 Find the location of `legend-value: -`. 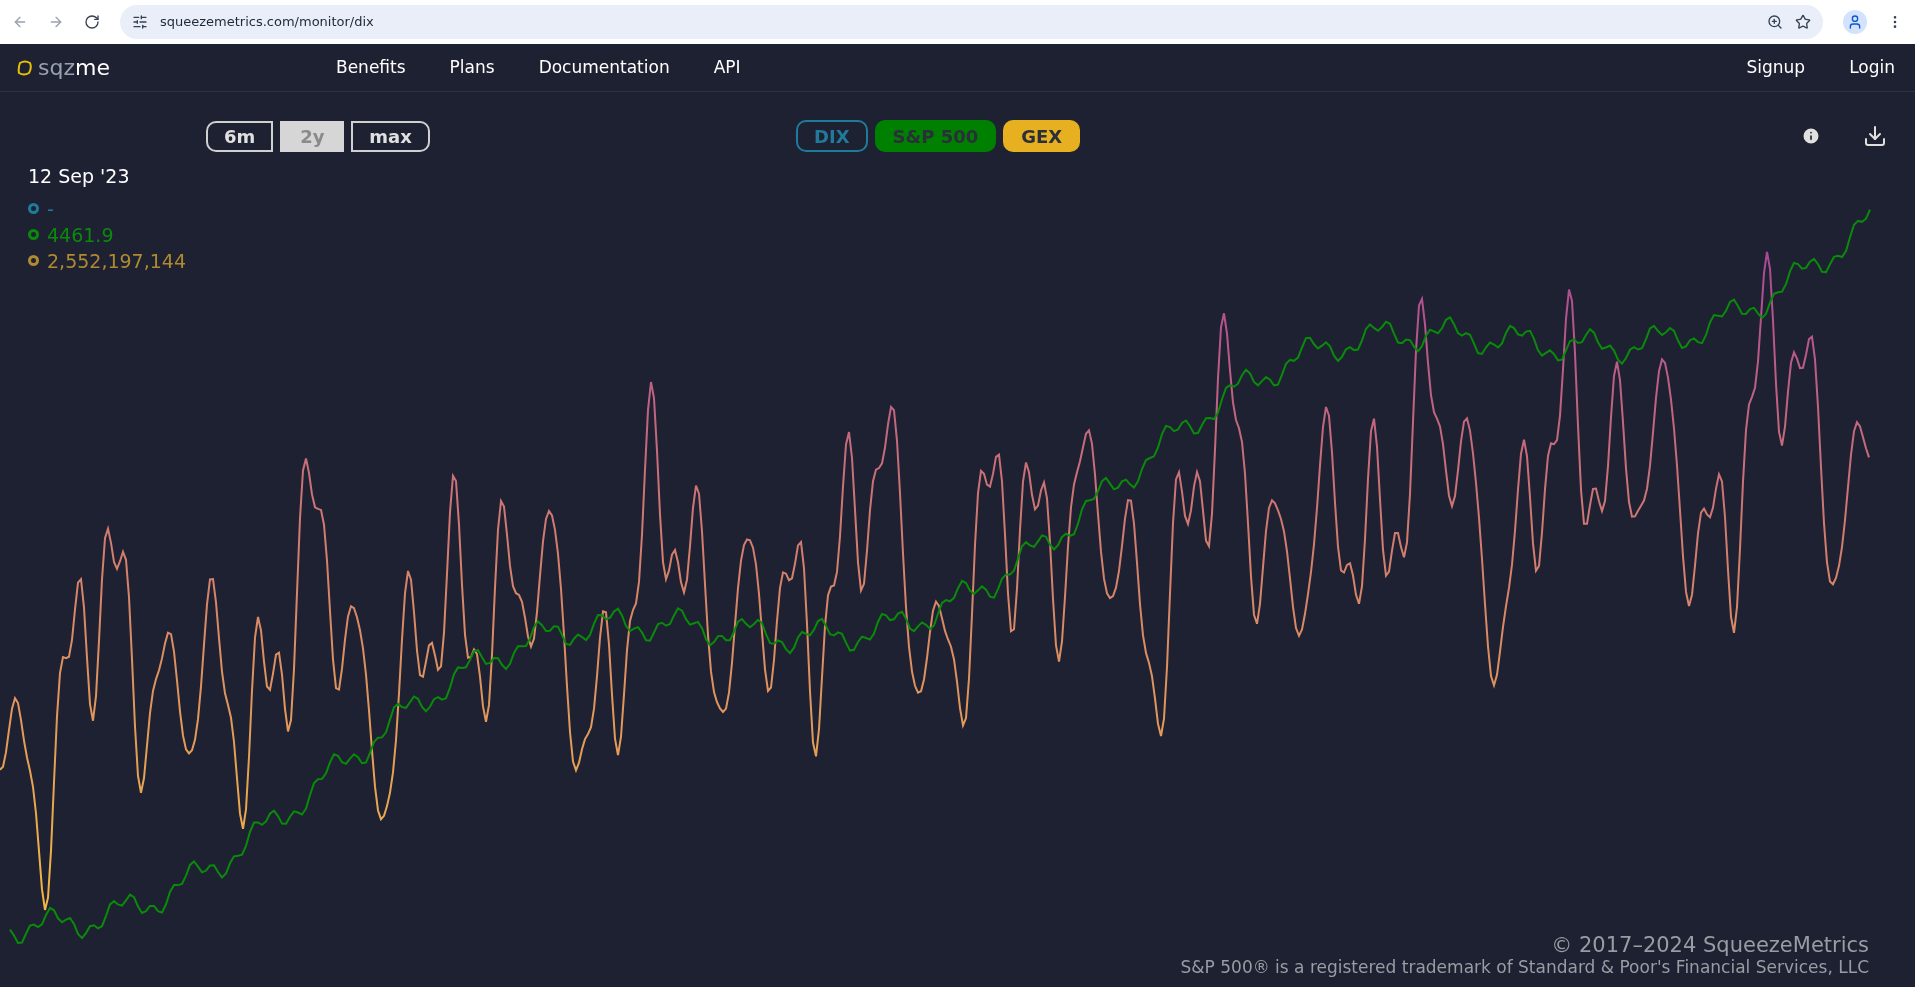

legend-value: - is located at coordinates (50, 208).